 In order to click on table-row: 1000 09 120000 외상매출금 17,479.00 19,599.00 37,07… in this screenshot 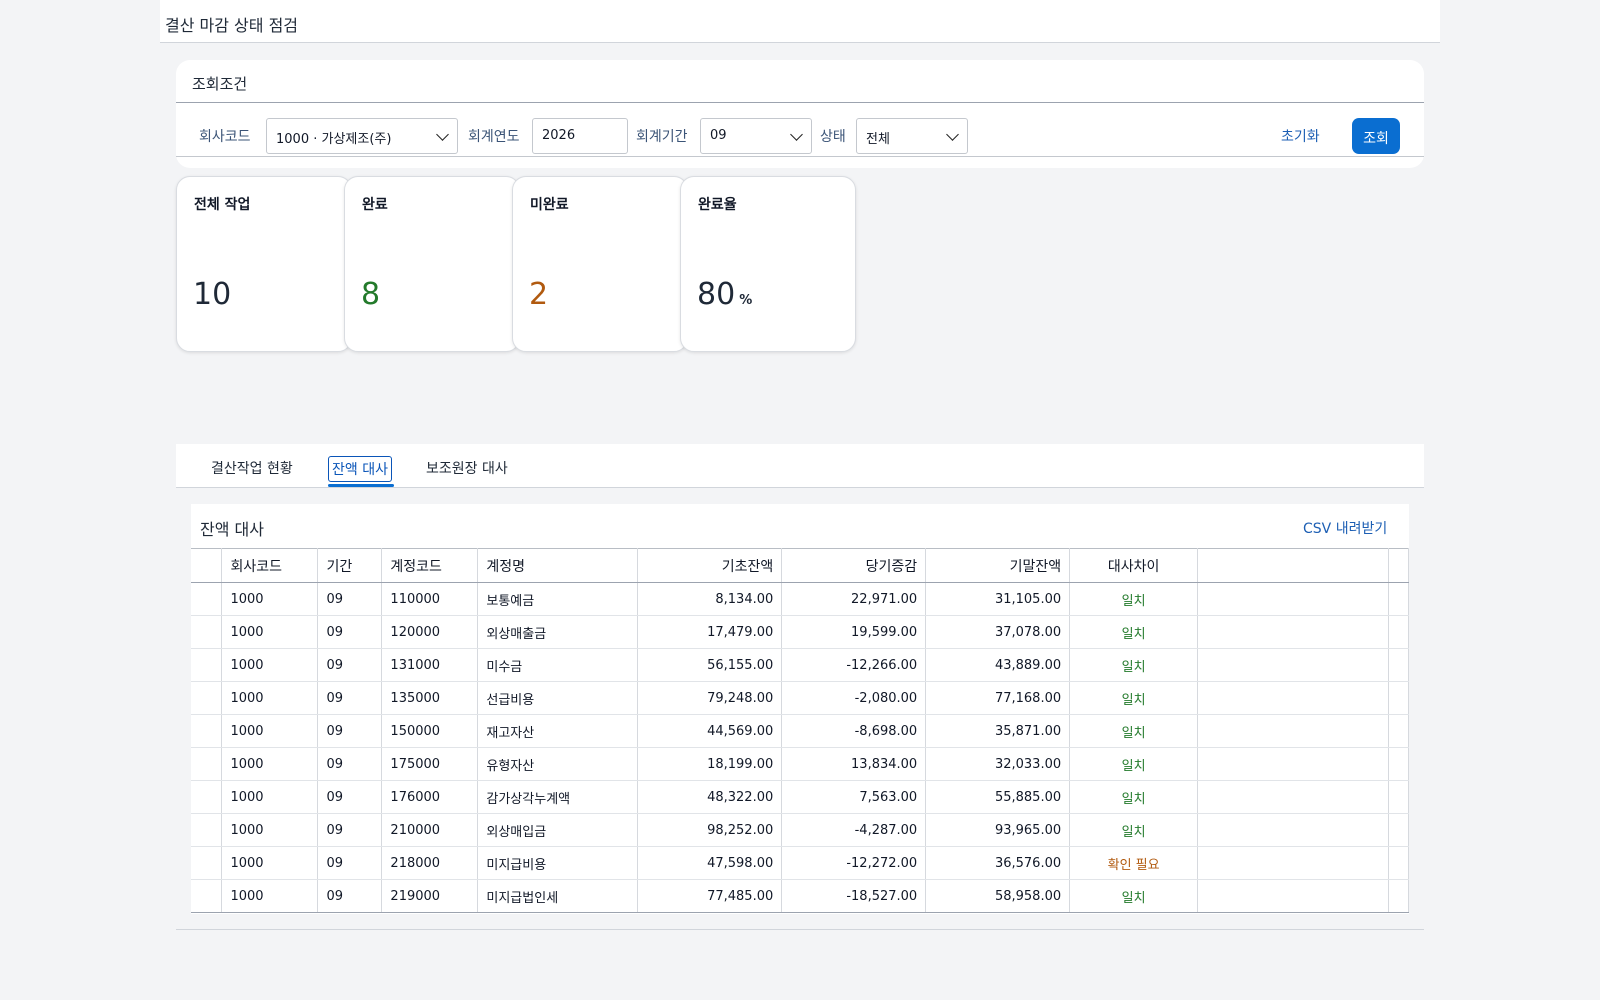, I will do `click(800, 632)`.